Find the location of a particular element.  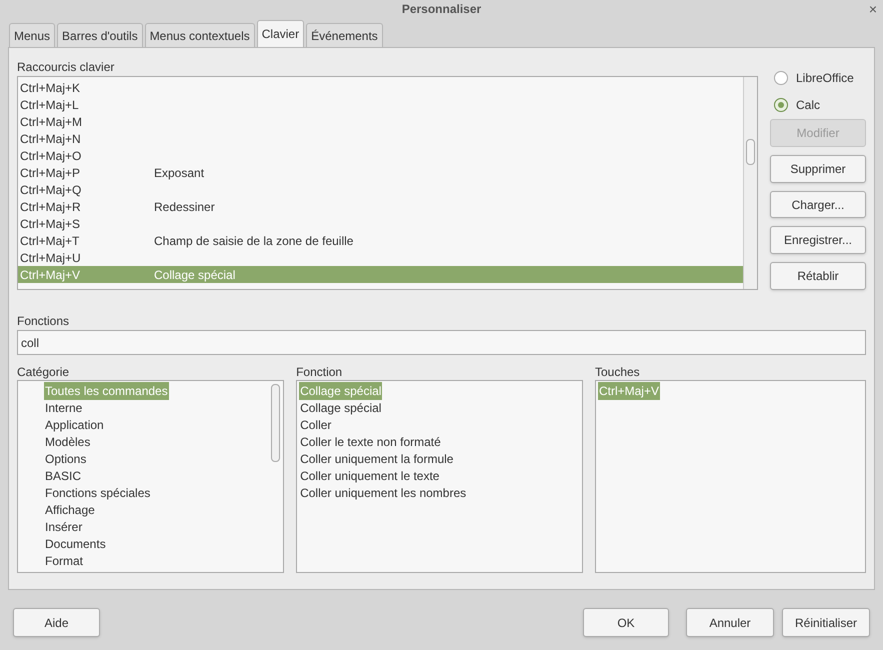

list-item: Coller uniquement la formule is located at coordinates (376, 459).